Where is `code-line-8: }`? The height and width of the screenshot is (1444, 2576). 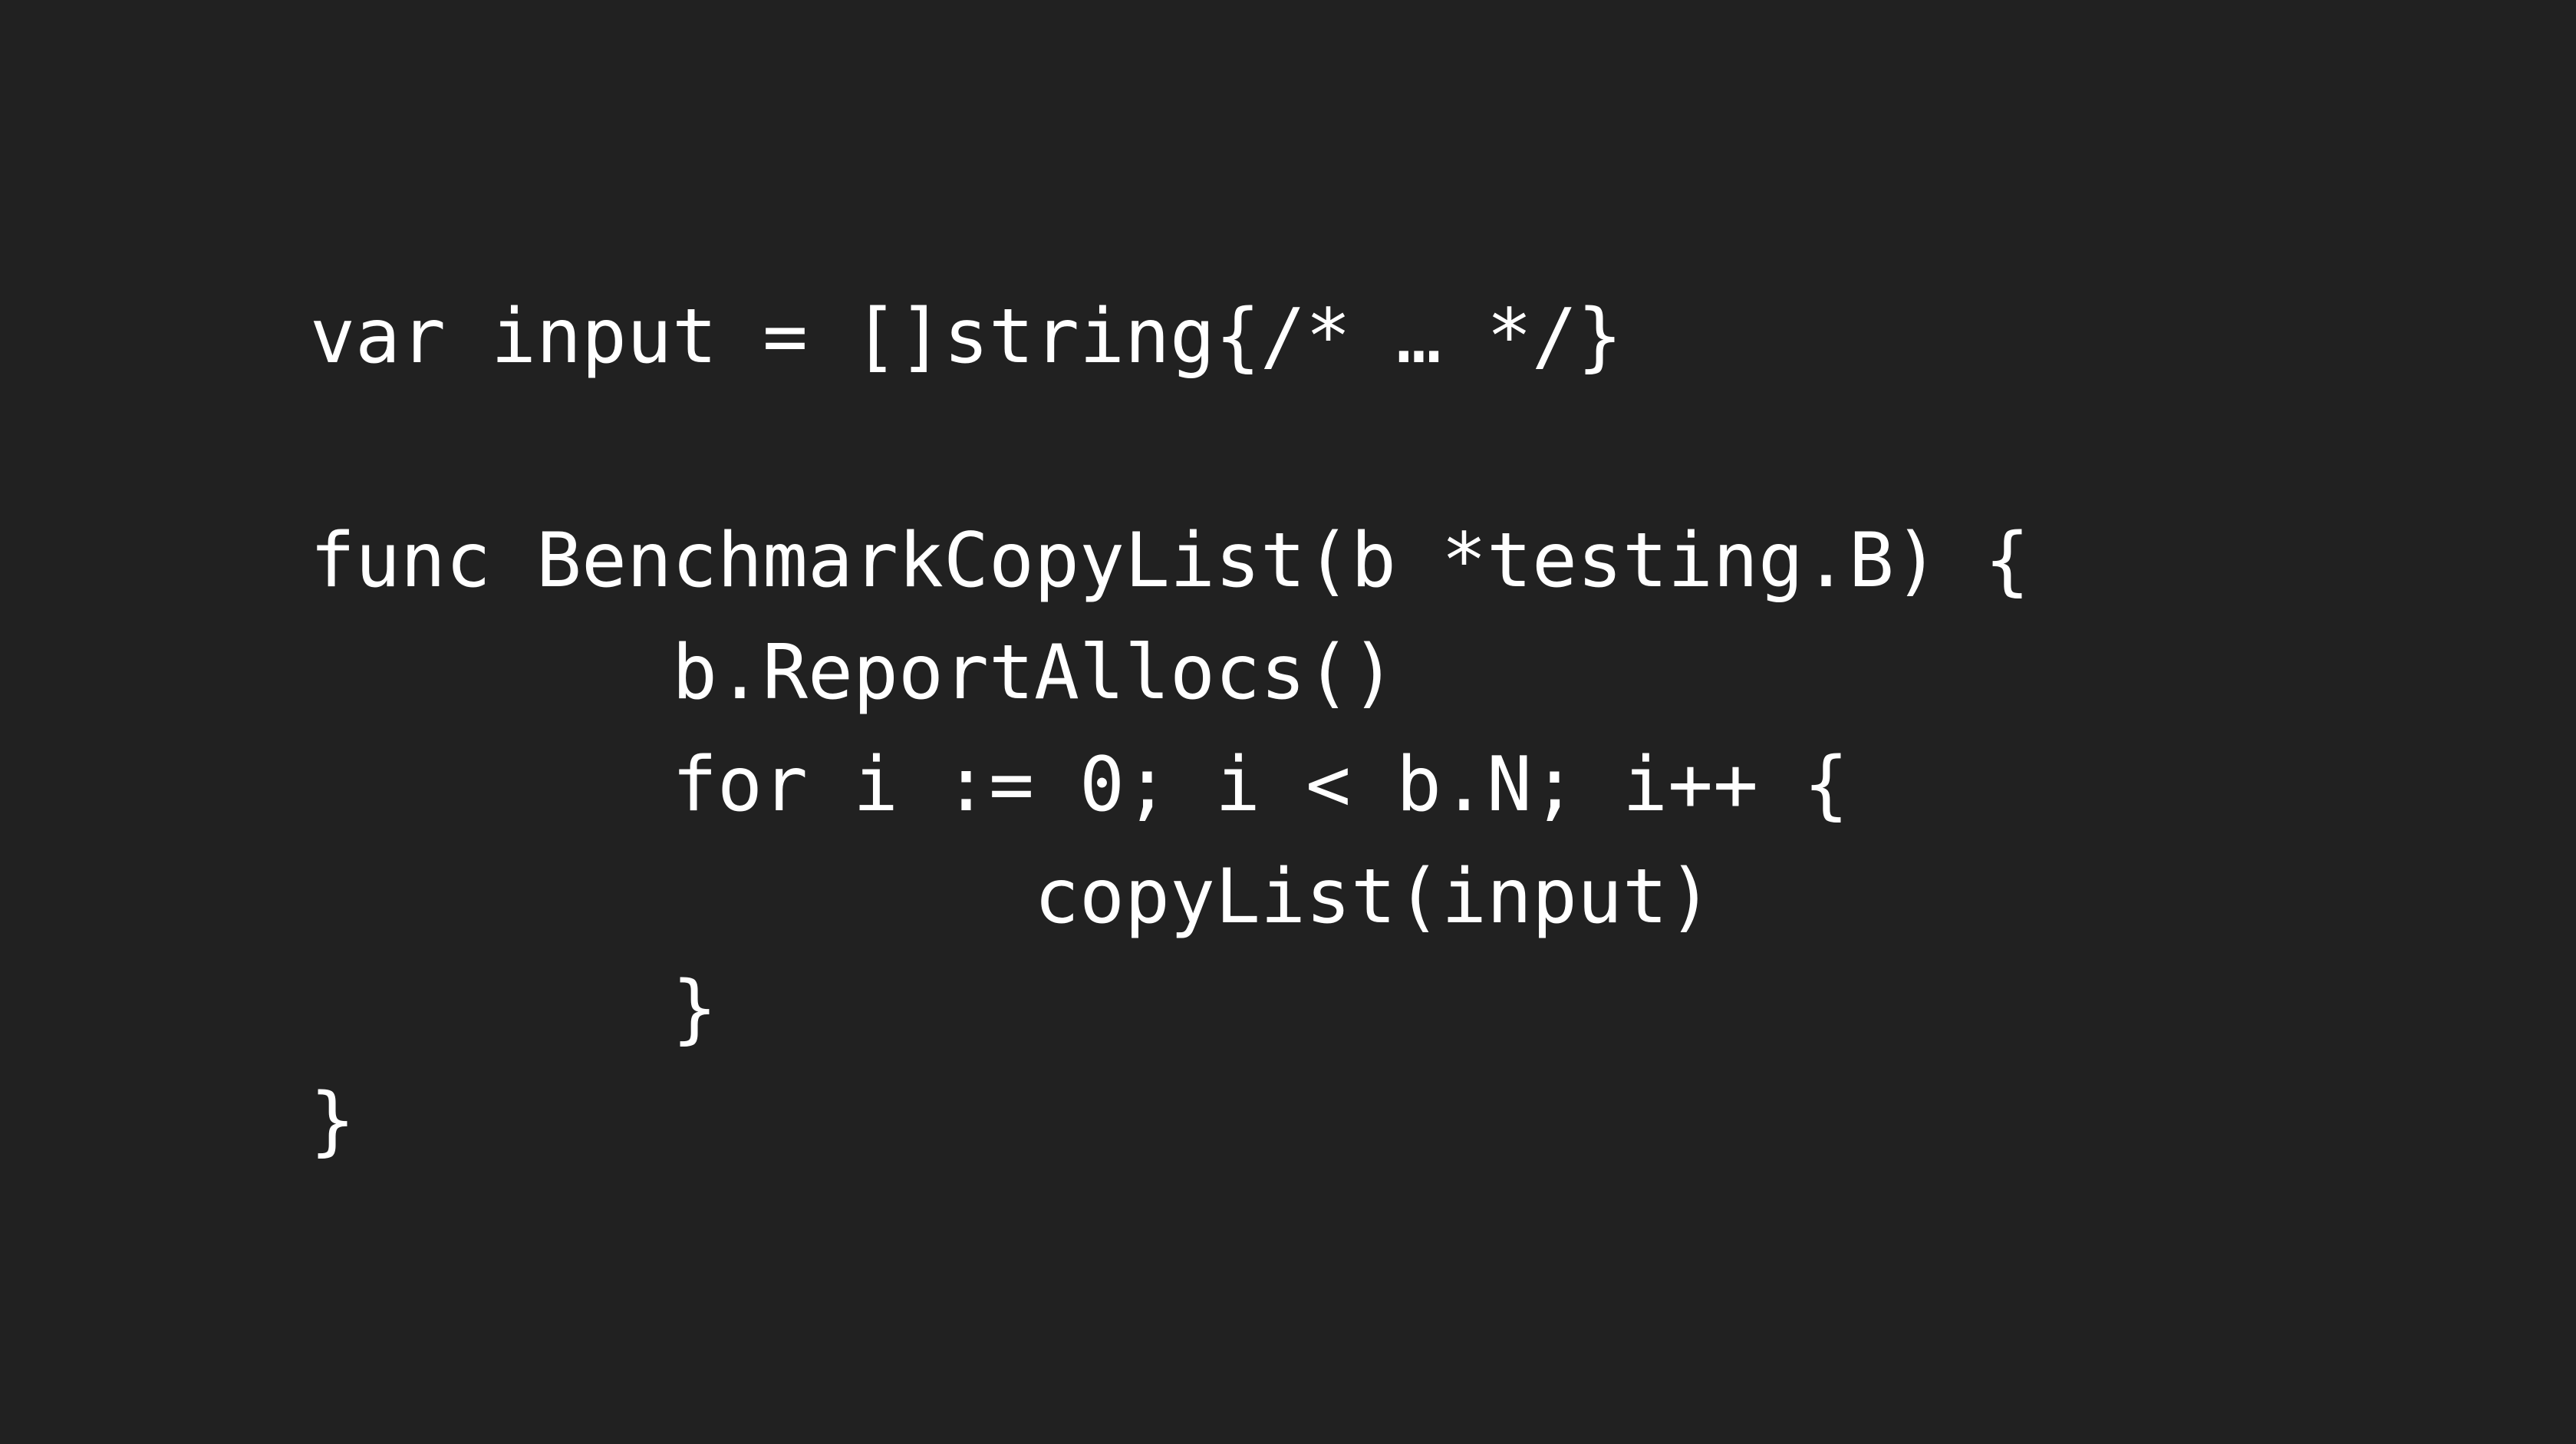
code-line-8: } is located at coordinates (333, 1121).